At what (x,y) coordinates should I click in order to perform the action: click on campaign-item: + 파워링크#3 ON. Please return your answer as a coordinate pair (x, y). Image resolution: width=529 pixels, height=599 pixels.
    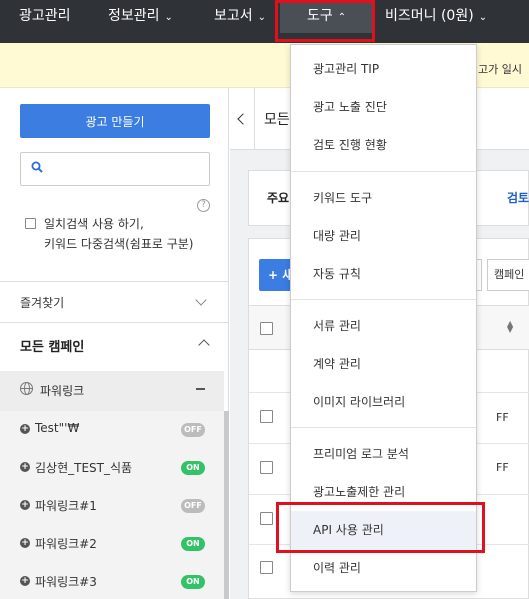
    Looking at the image, I should click on (112, 581).